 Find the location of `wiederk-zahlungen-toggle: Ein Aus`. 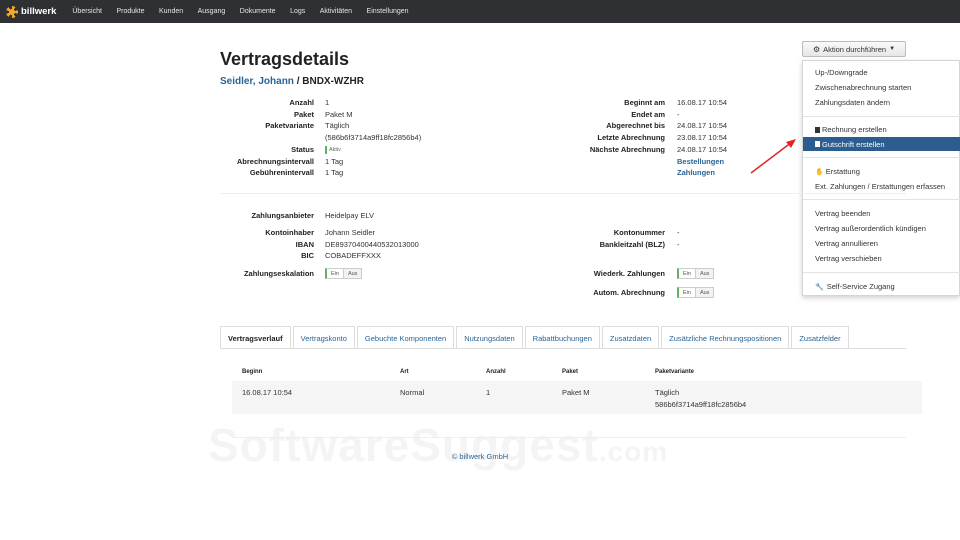

wiederk-zahlungen-toggle: Ein Aus is located at coordinates (696, 273).